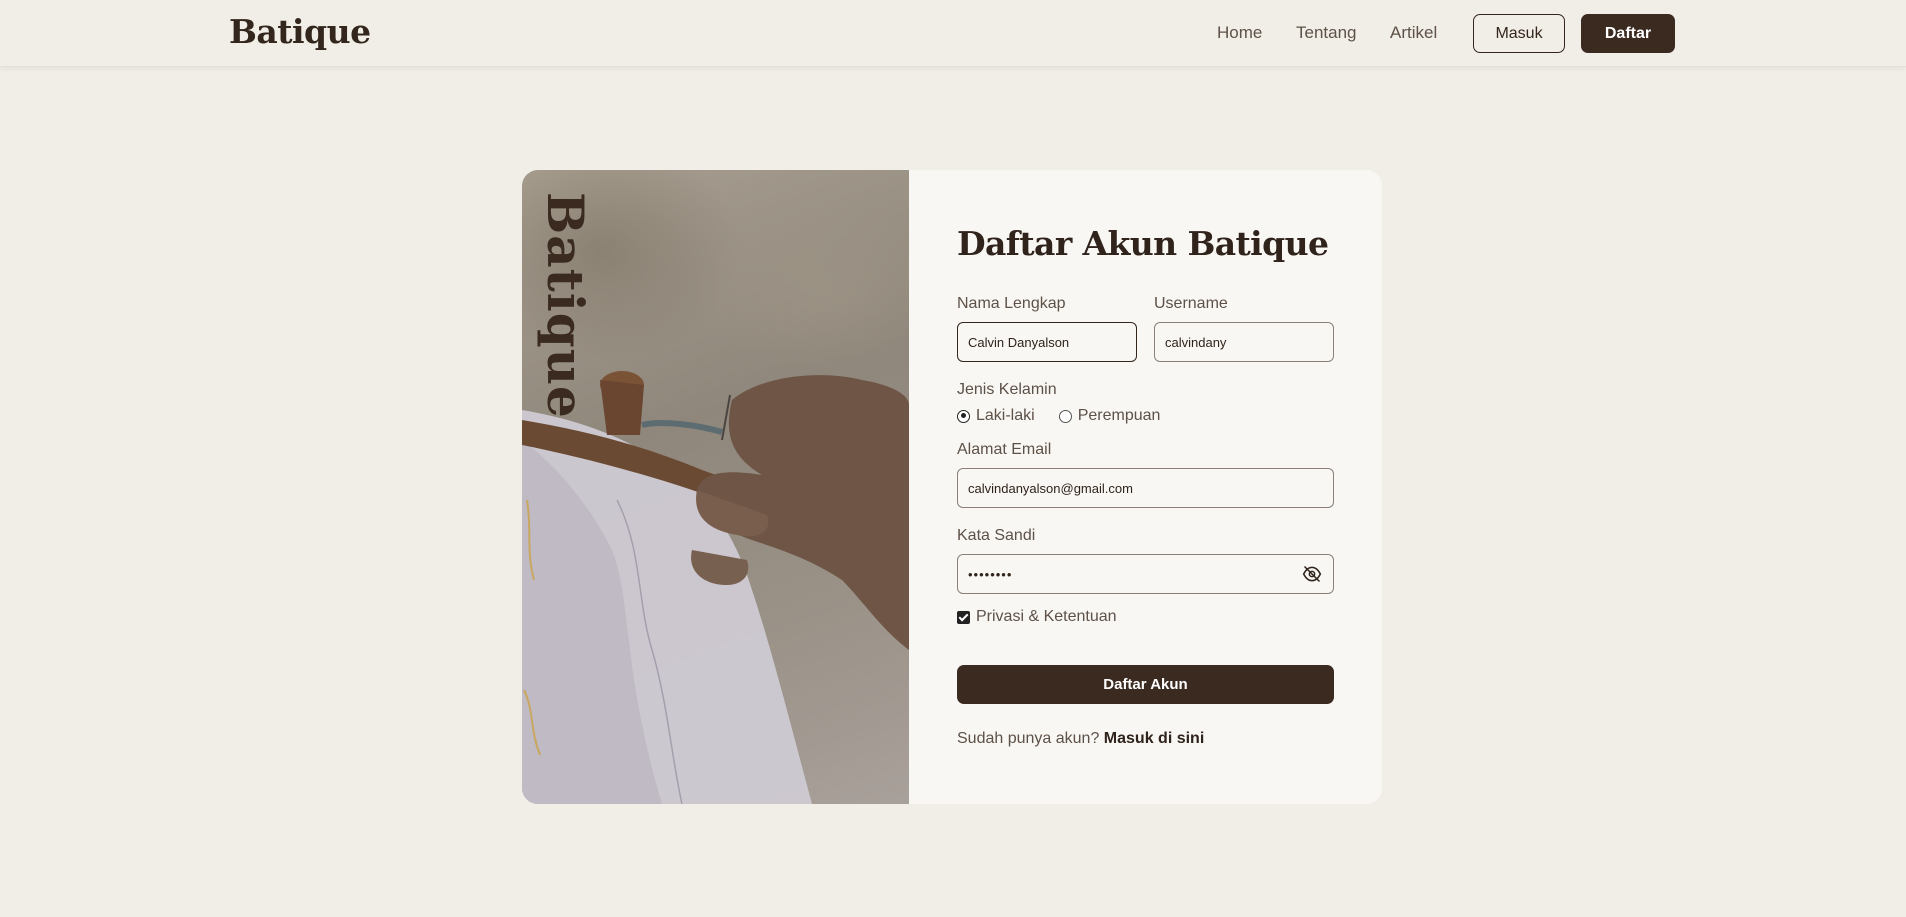  What do you see at coordinates (1519, 33) in the screenshot?
I see `login-button: Masuk` at bounding box center [1519, 33].